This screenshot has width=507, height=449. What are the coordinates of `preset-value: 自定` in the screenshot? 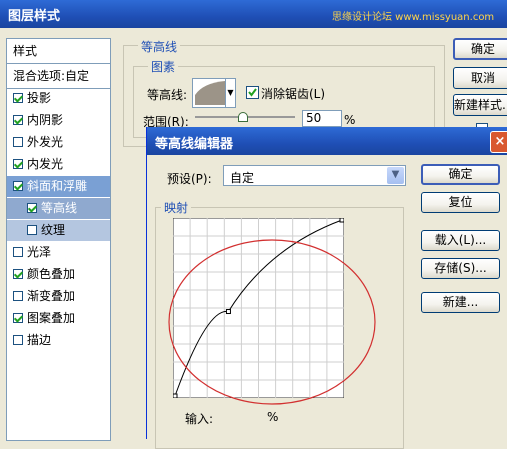 It's located at (242, 178).